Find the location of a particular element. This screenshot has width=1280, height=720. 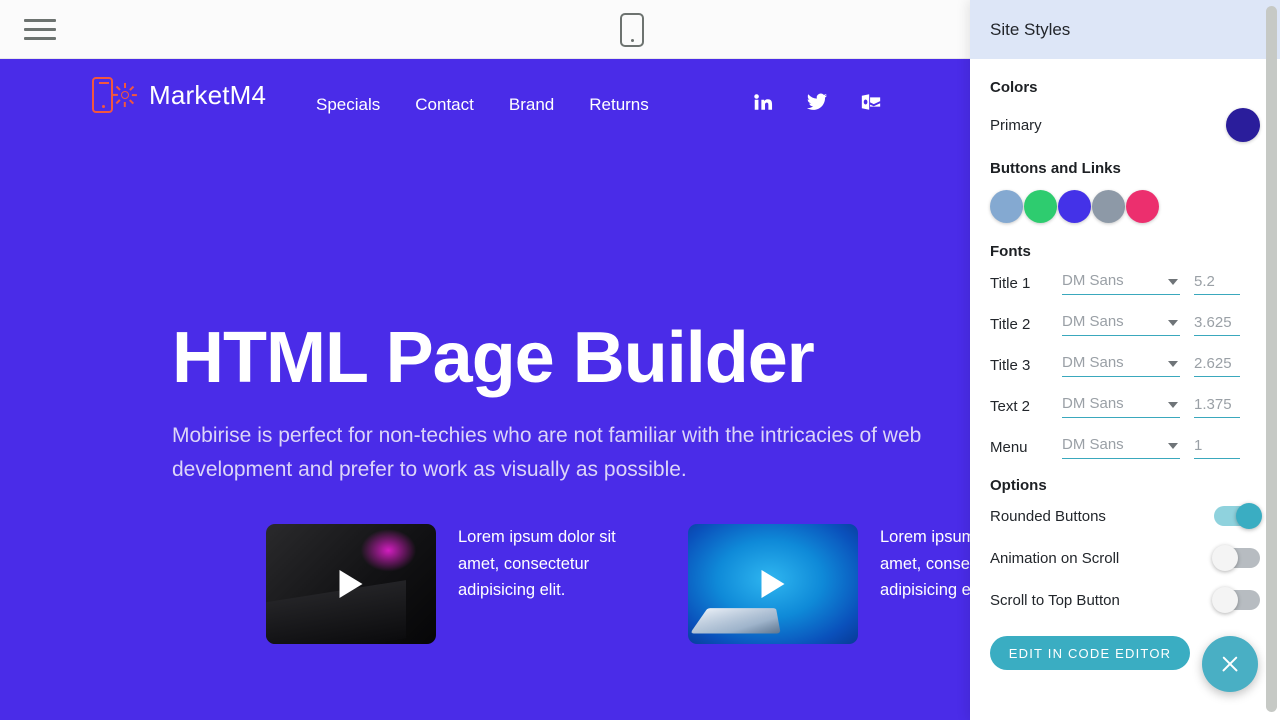

font-row-label: Menu is located at coordinates (1009, 447).